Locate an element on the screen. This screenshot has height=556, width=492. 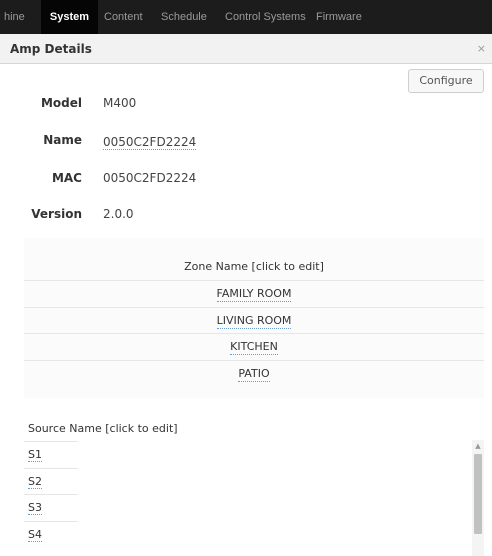
mac-value: 0050C2FD2224 is located at coordinates (150, 178).